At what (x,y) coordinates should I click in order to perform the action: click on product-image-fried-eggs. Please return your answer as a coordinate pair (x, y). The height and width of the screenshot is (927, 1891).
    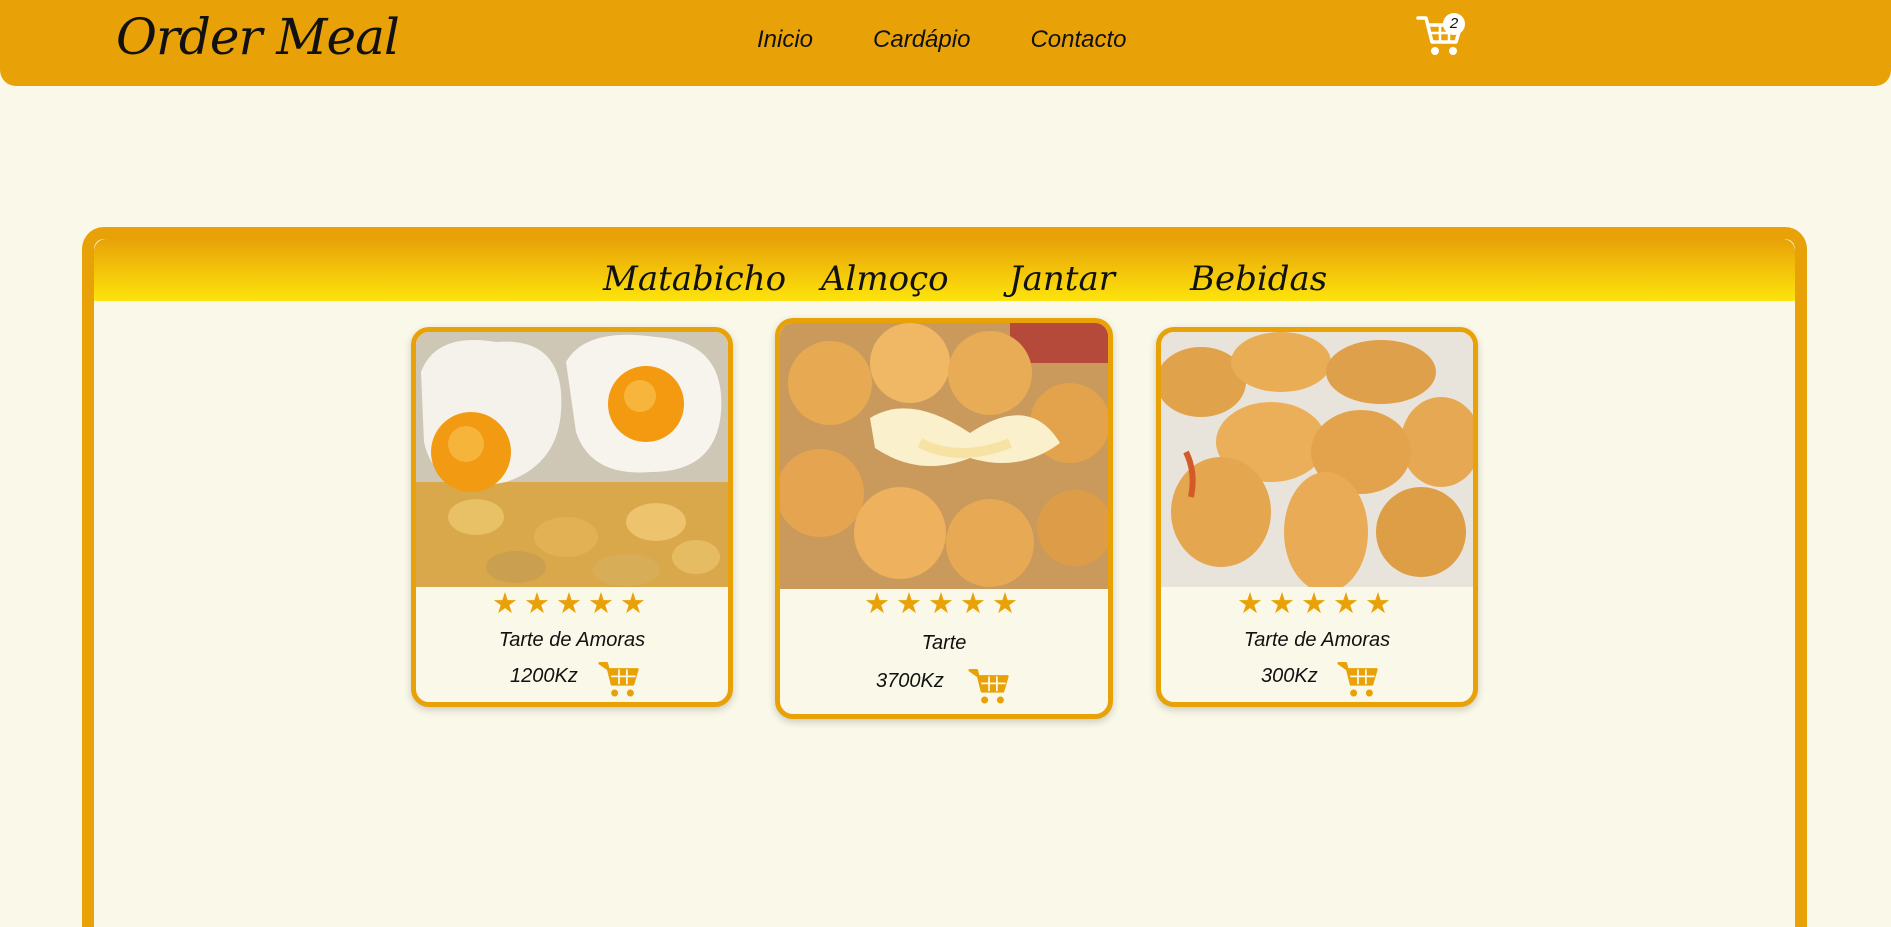
    Looking at the image, I should click on (572, 459).